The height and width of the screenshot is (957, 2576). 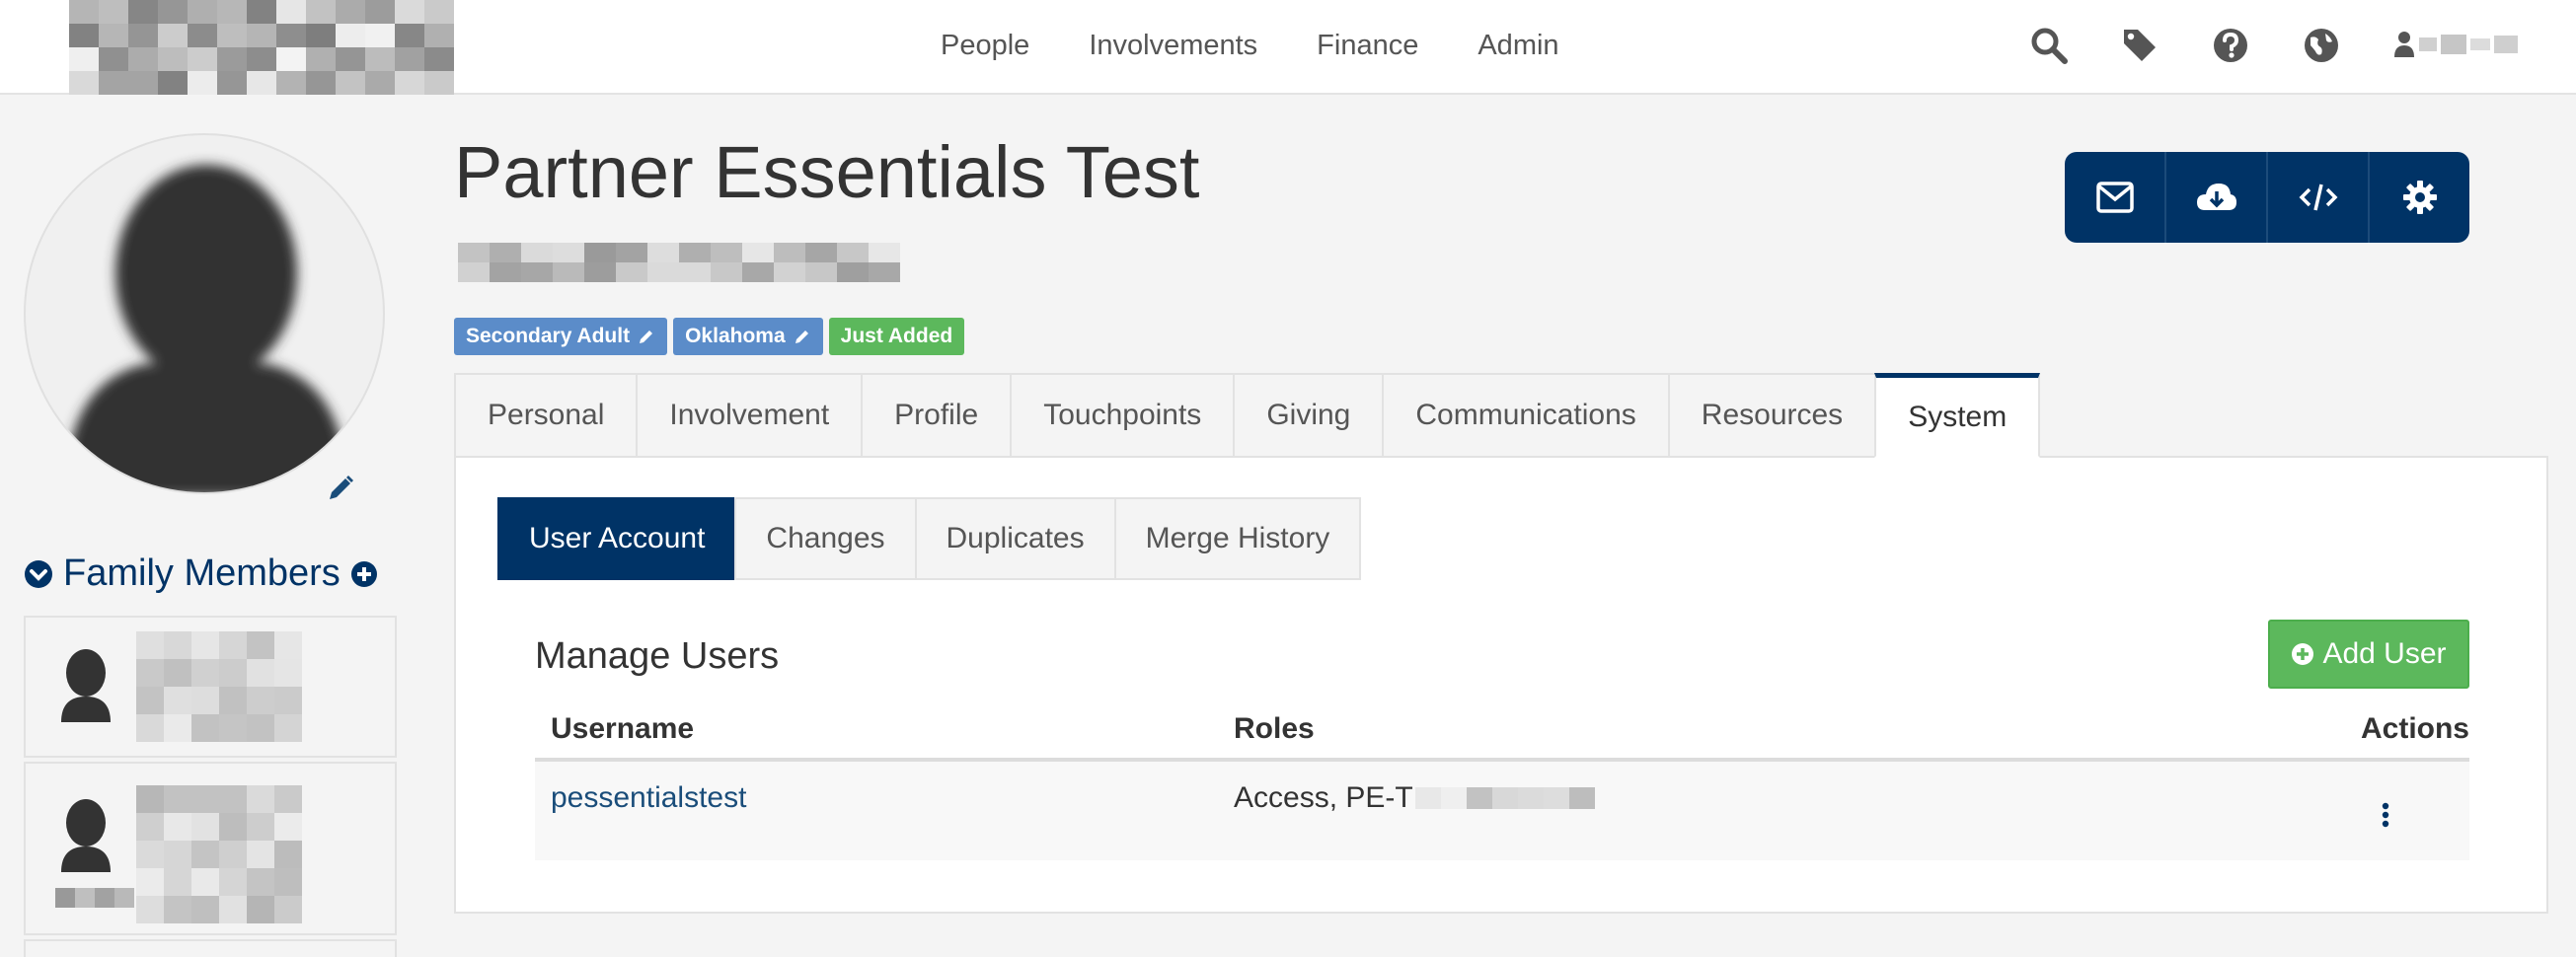 What do you see at coordinates (548, 336) in the screenshot?
I see `badge-label: Secondary Adult` at bounding box center [548, 336].